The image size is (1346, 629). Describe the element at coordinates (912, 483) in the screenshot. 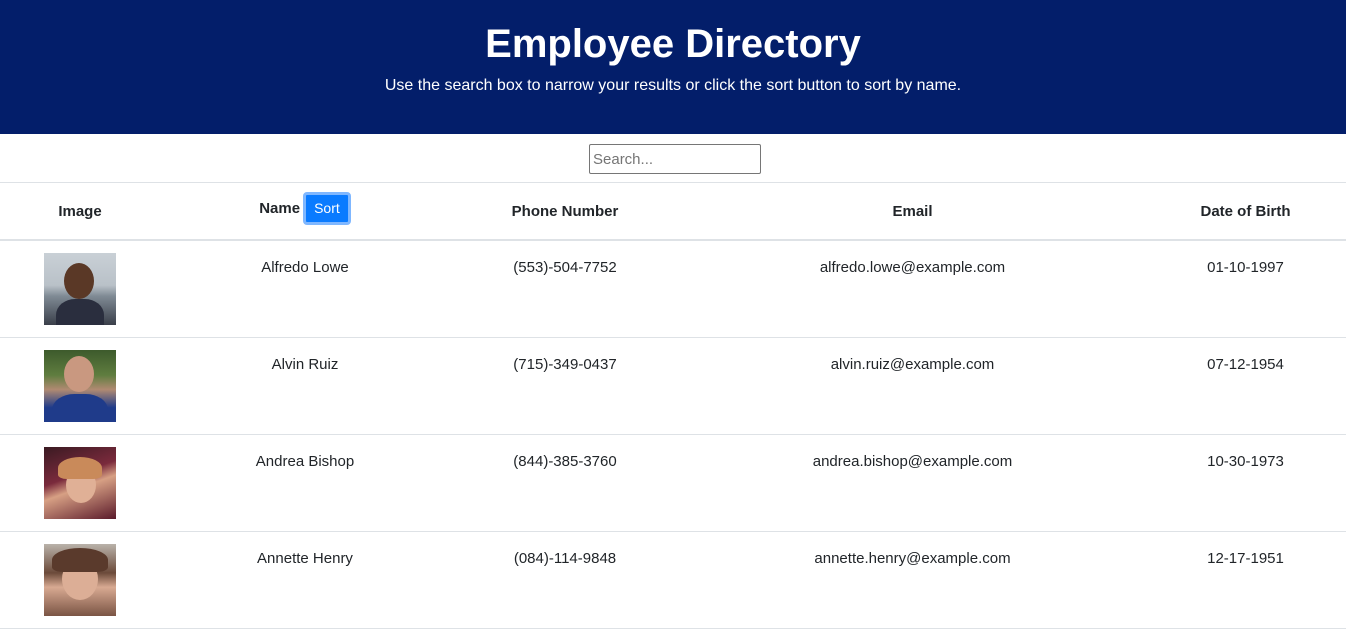

I see `employee-email: andrea.bishop@example.com` at that location.